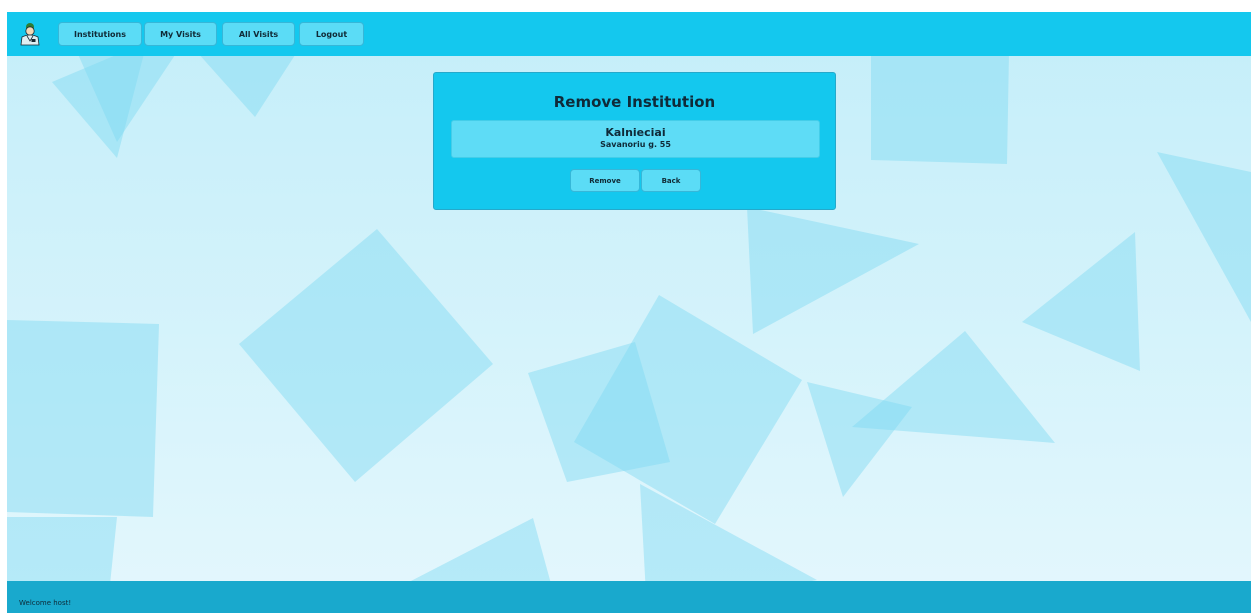 Image resolution: width=1251 pixels, height=613 pixels. Describe the element at coordinates (30, 34) in the screenshot. I see `doctor-user-icon` at that location.